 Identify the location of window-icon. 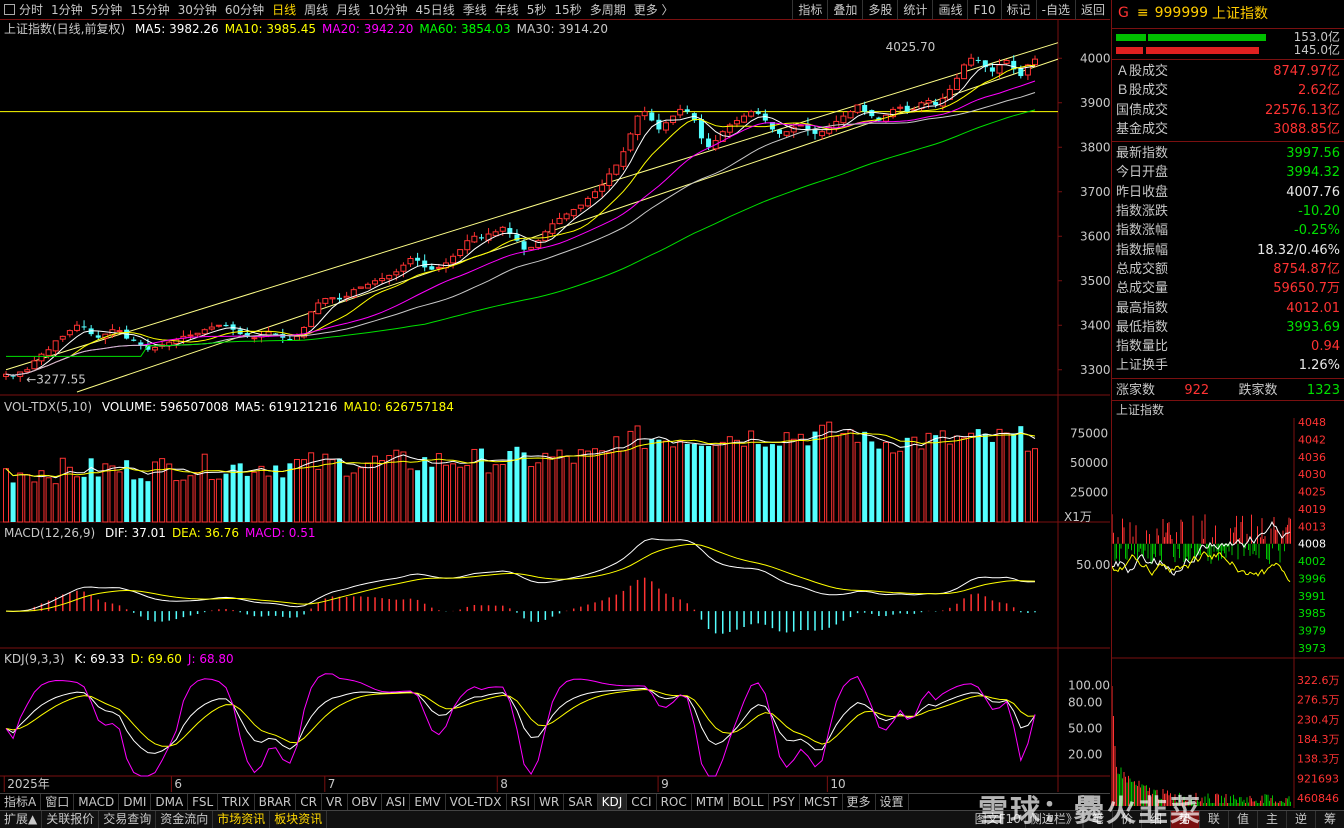
(9, 9).